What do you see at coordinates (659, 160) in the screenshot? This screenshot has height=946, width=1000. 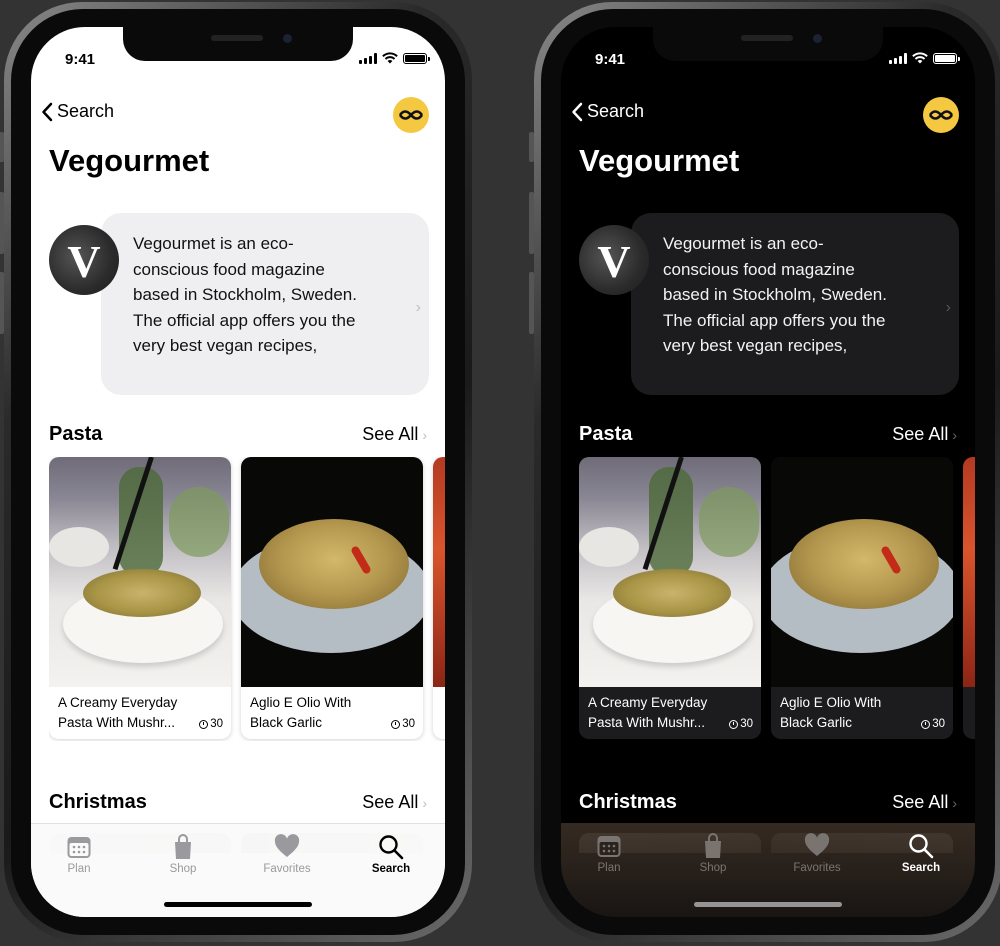 I see `page-title: Vegourmet` at bounding box center [659, 160].